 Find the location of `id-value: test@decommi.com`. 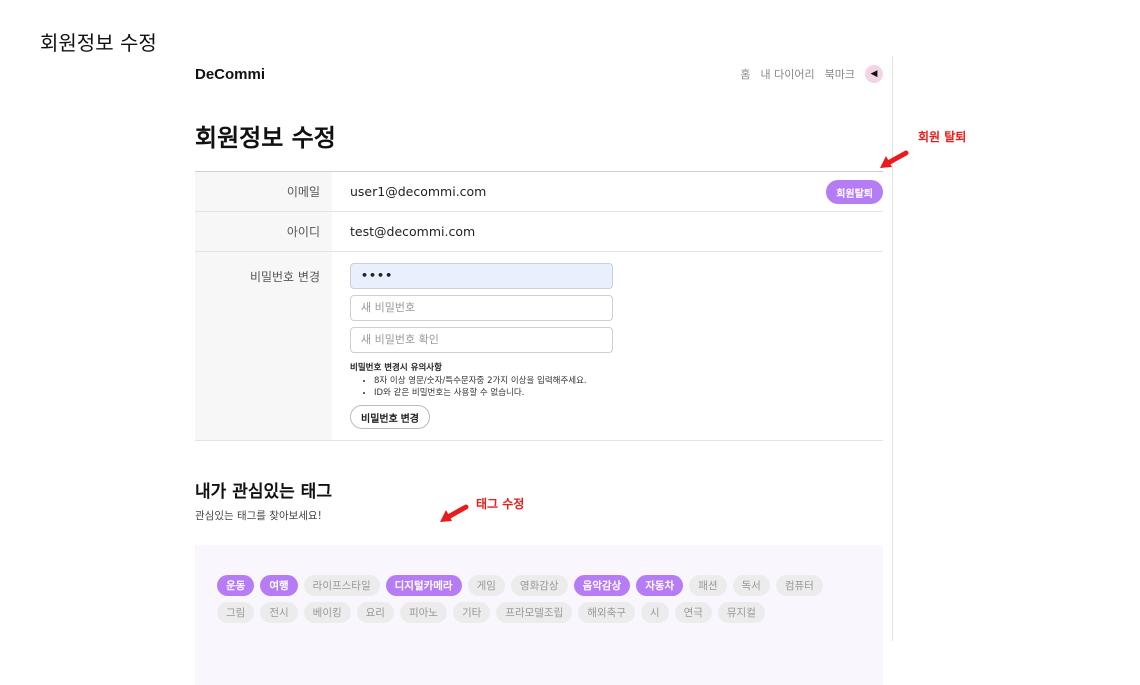

id-value: test@decommi.com is located at coordinates (413, 231).